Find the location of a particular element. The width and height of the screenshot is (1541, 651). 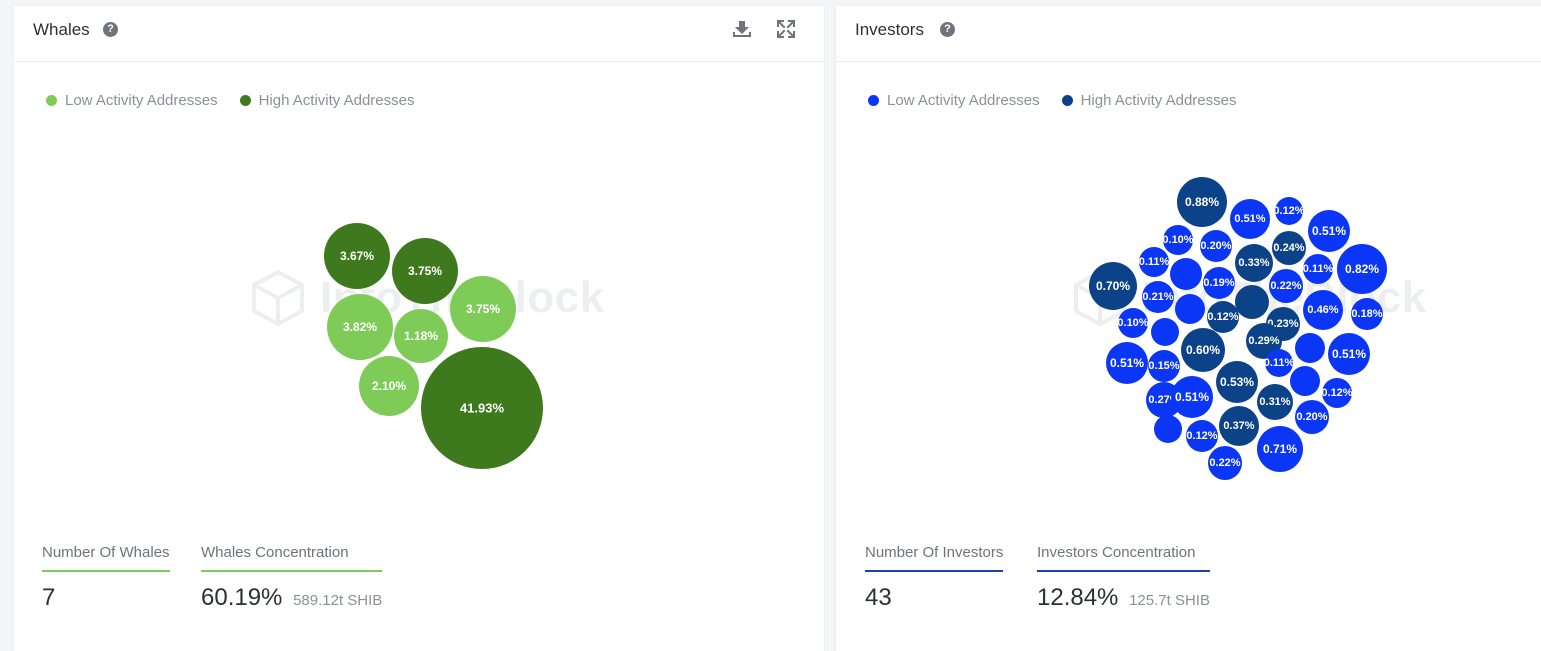

bubble-label: 3.82% is located at coordinates (360, 327).